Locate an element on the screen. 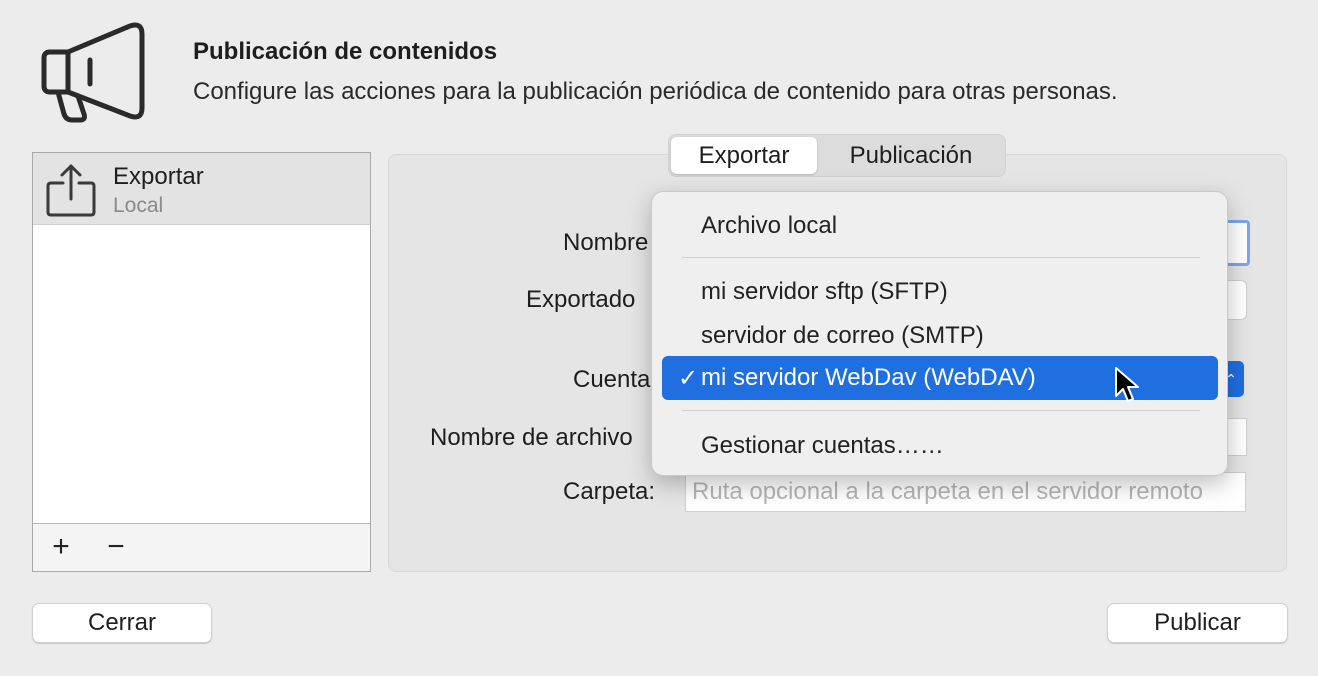 The width and height of the screenshot is (1318, 676). list-item-subtitle: Local is located at coordinates (138, 205).